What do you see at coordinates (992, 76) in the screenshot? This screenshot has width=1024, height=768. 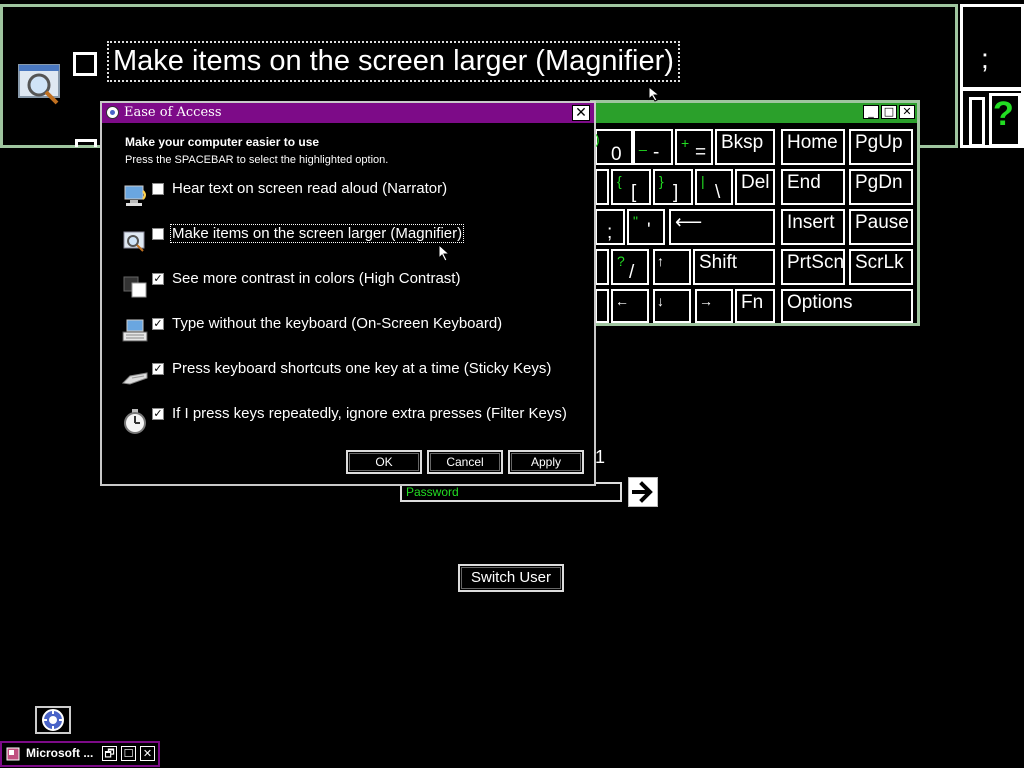 I see `magnifier-zoomed-keys: ; ?` at bounding box center [992, 76].